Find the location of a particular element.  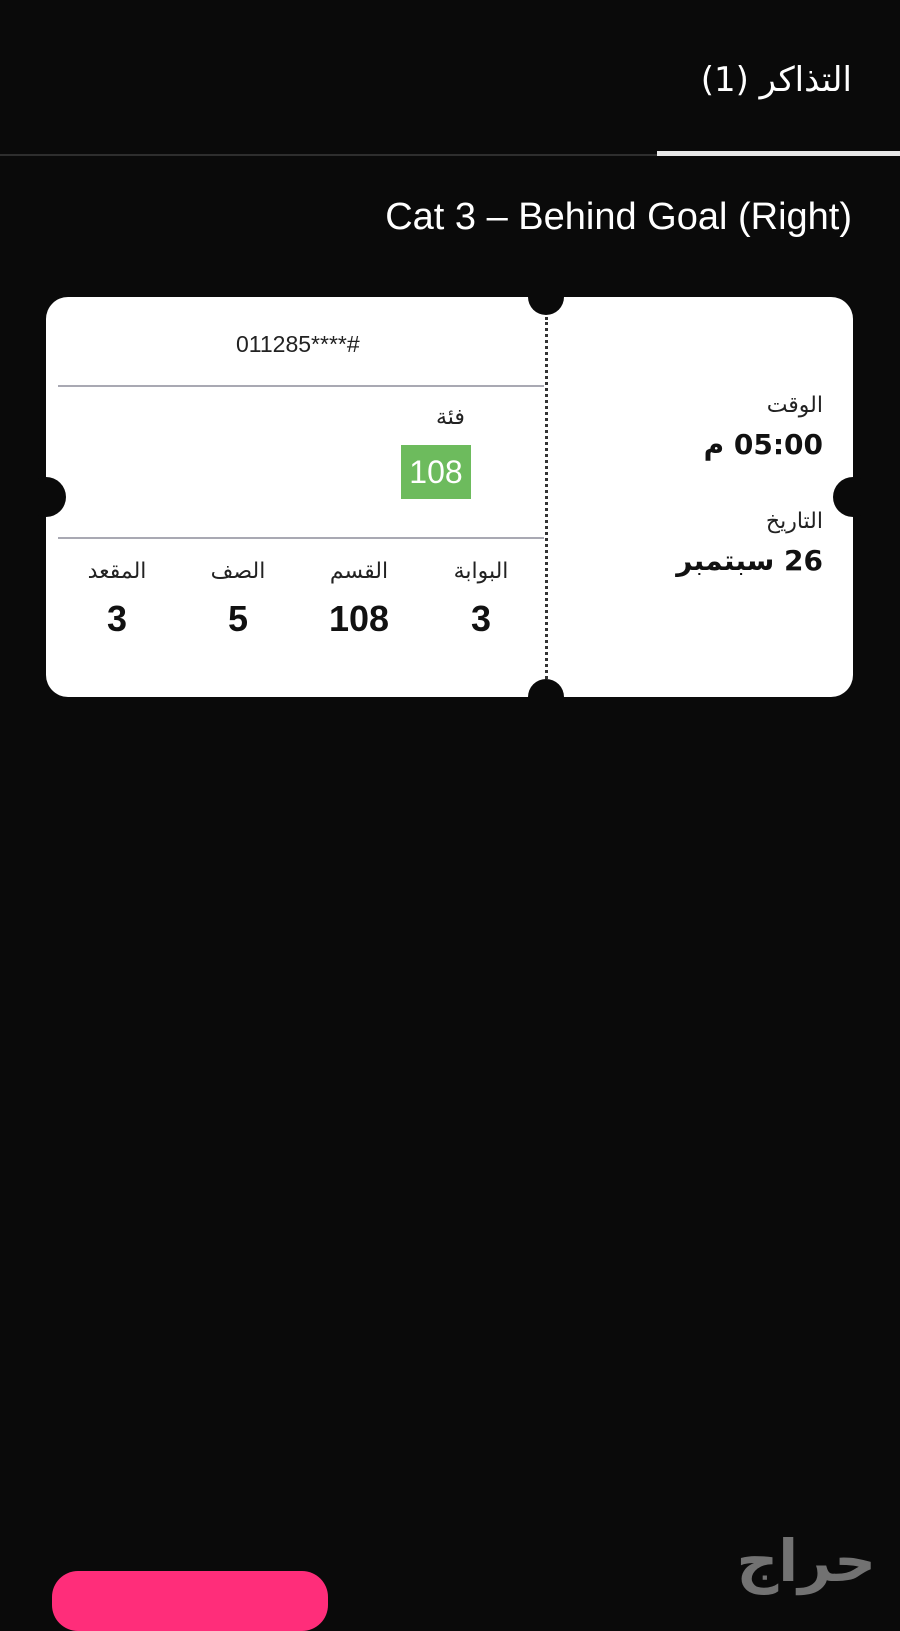

date-info: التاريخ 26 سبتمبر is located at coordinates (749, 543).